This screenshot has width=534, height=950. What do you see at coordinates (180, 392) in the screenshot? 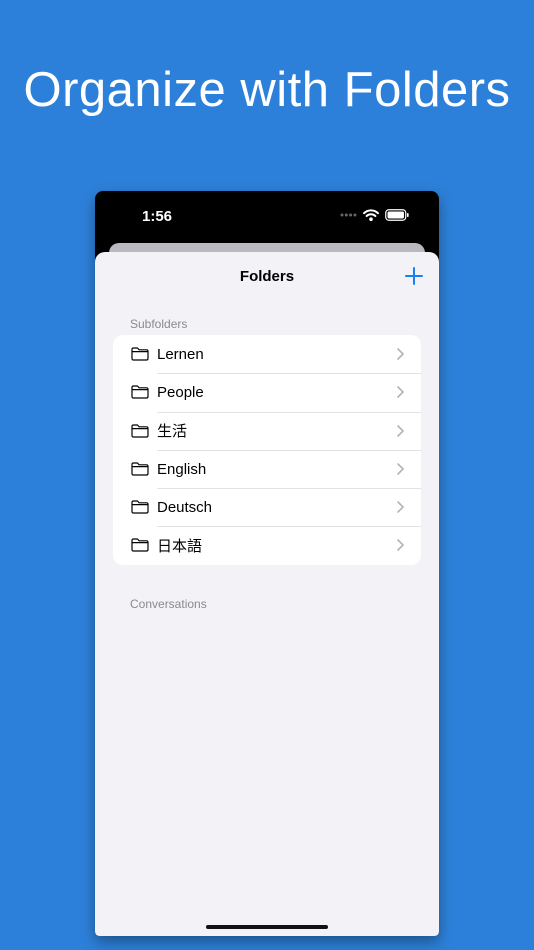
I see `folder-label: People` at bounding box center [180, 392].